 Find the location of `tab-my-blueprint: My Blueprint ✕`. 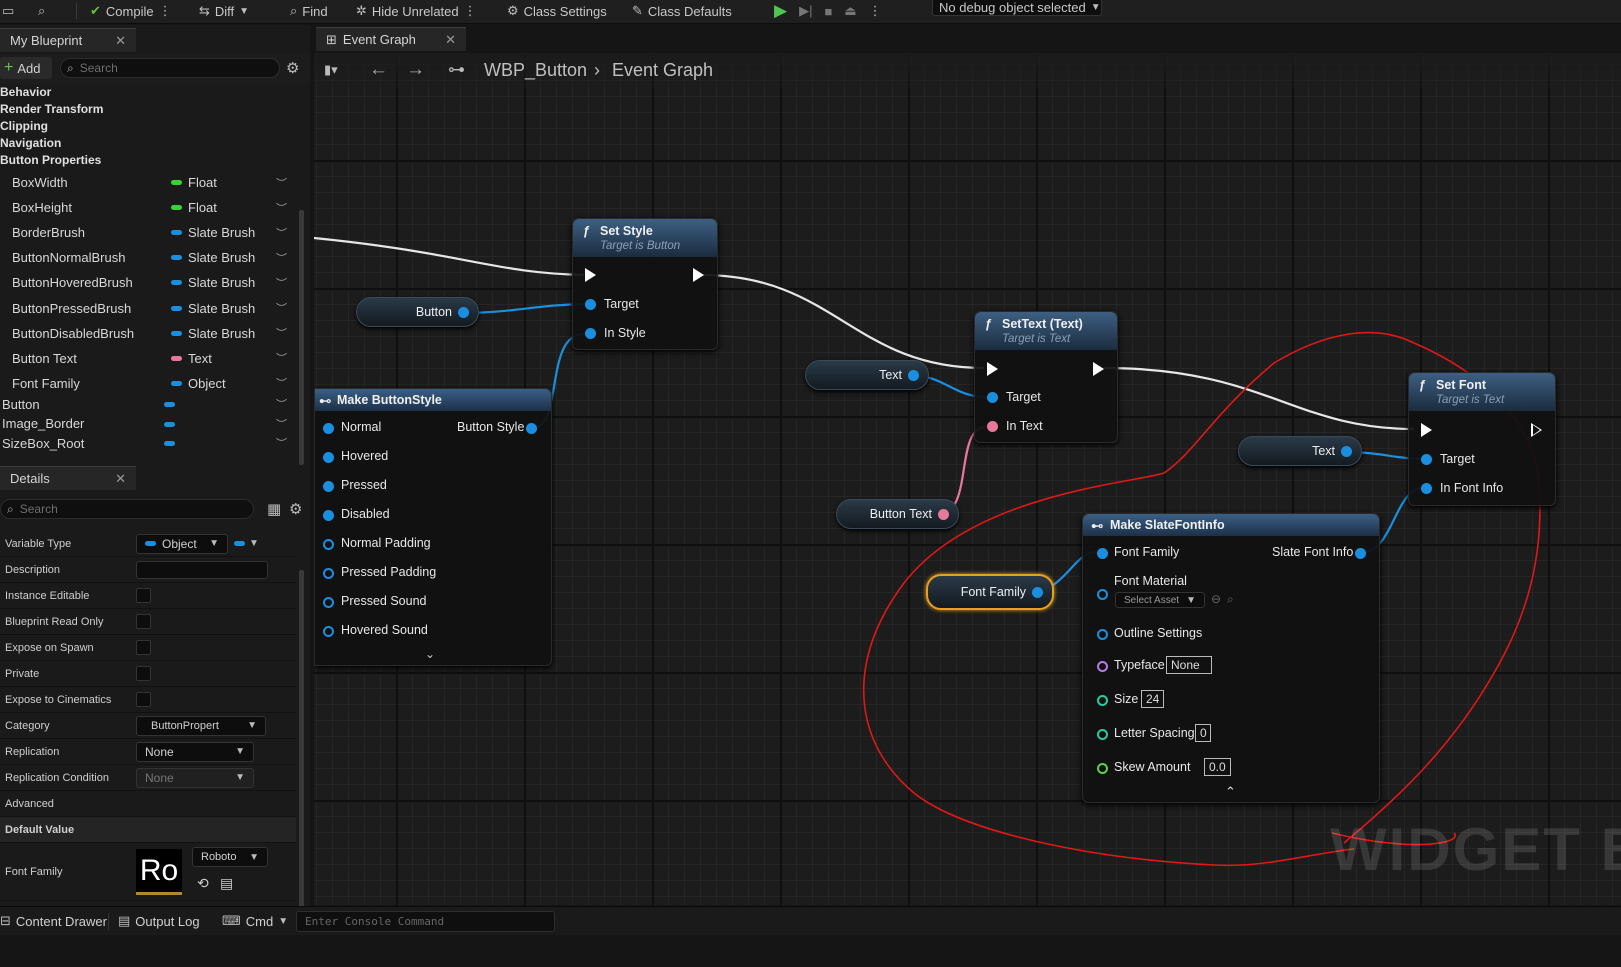

tab-my-blueprint: My Blueprint ✕ is located at coordinates (68, 40).